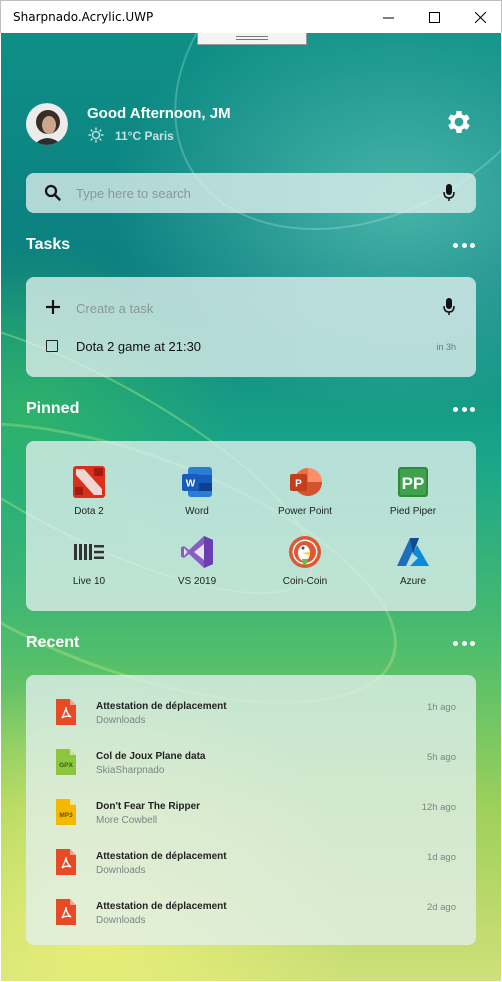 Image resolution: width=502 pixels, height=982 pixels. Describe the element at coordinates (298, 484) in the screenshot. I see `svg-text: P` at that location.